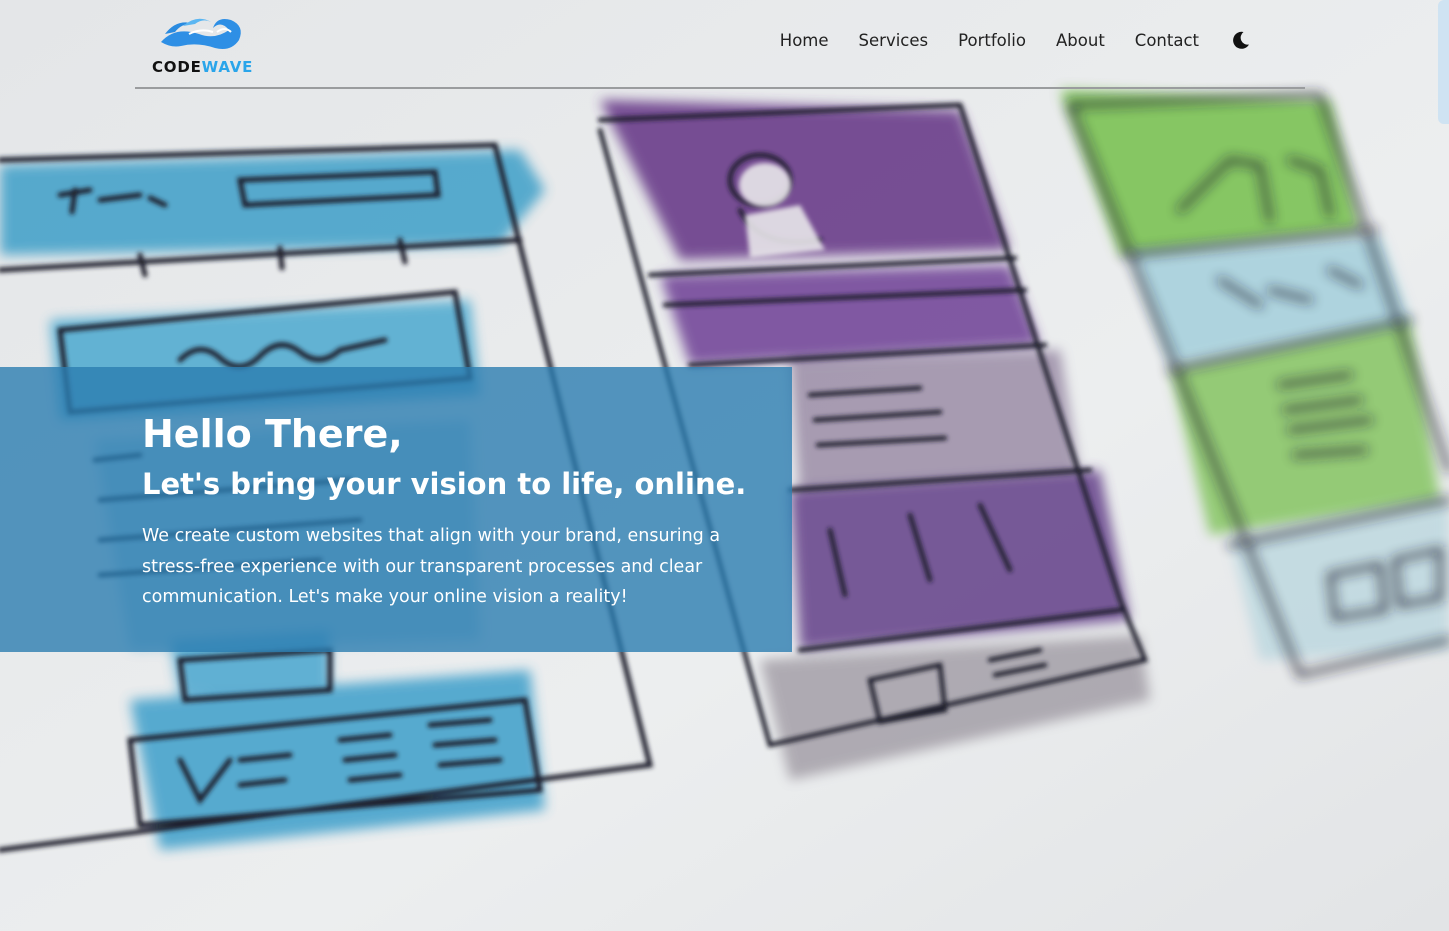 This screenshot has height=931, width=1449. Describe the element at coordinates (804, 40) in the screenshot. I see `nav-link-home: Home` at that location.